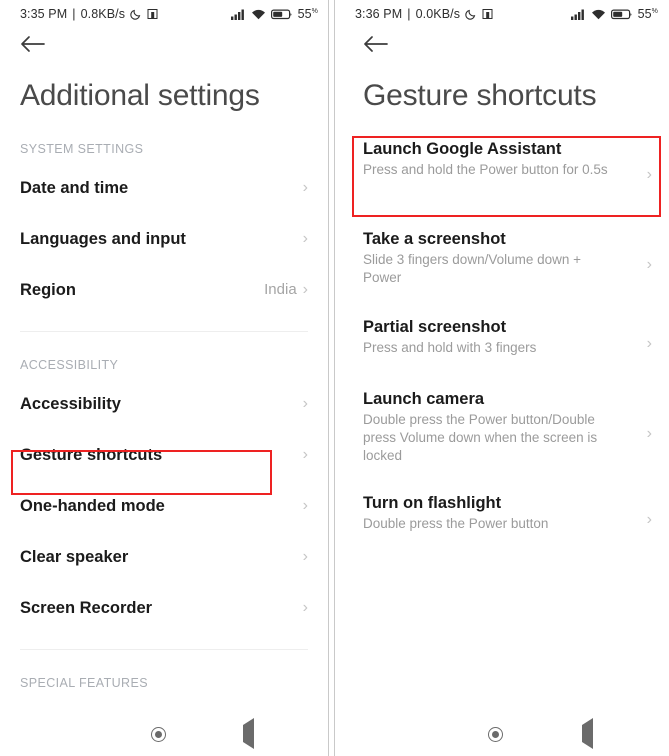  I want to click on list-item-languages-and-input: Languages and input ›, so click(164, 238).